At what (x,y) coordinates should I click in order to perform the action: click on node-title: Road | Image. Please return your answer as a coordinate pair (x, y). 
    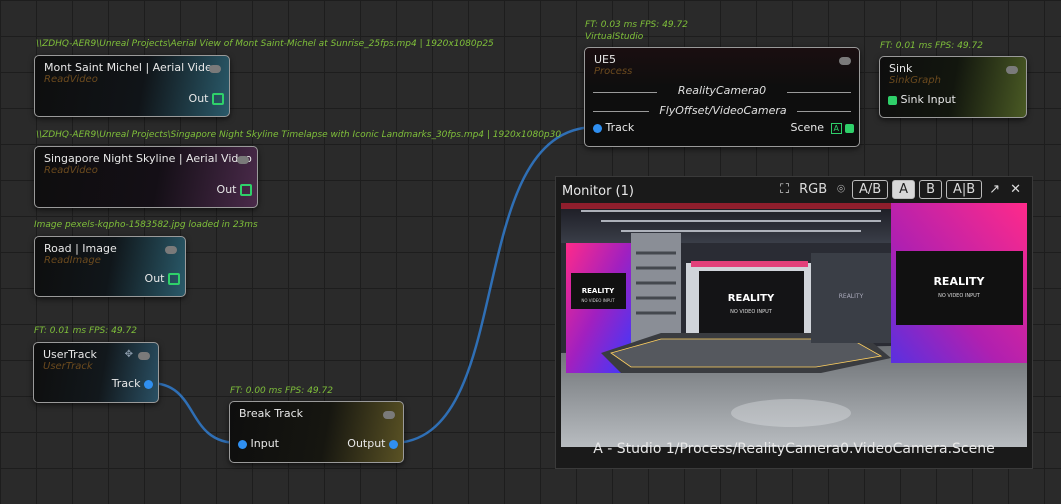
    Looking at the image, I should click on (80, 248).